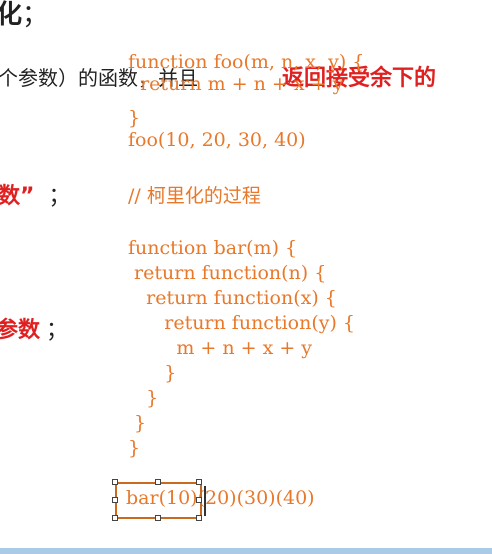 The width and height of the screenshot is (492, 554). What do you see at coordinates (194, 196) in the screenshot?
I see `code-comment: // 柯里化的过程` at bounding box center [194, 196].